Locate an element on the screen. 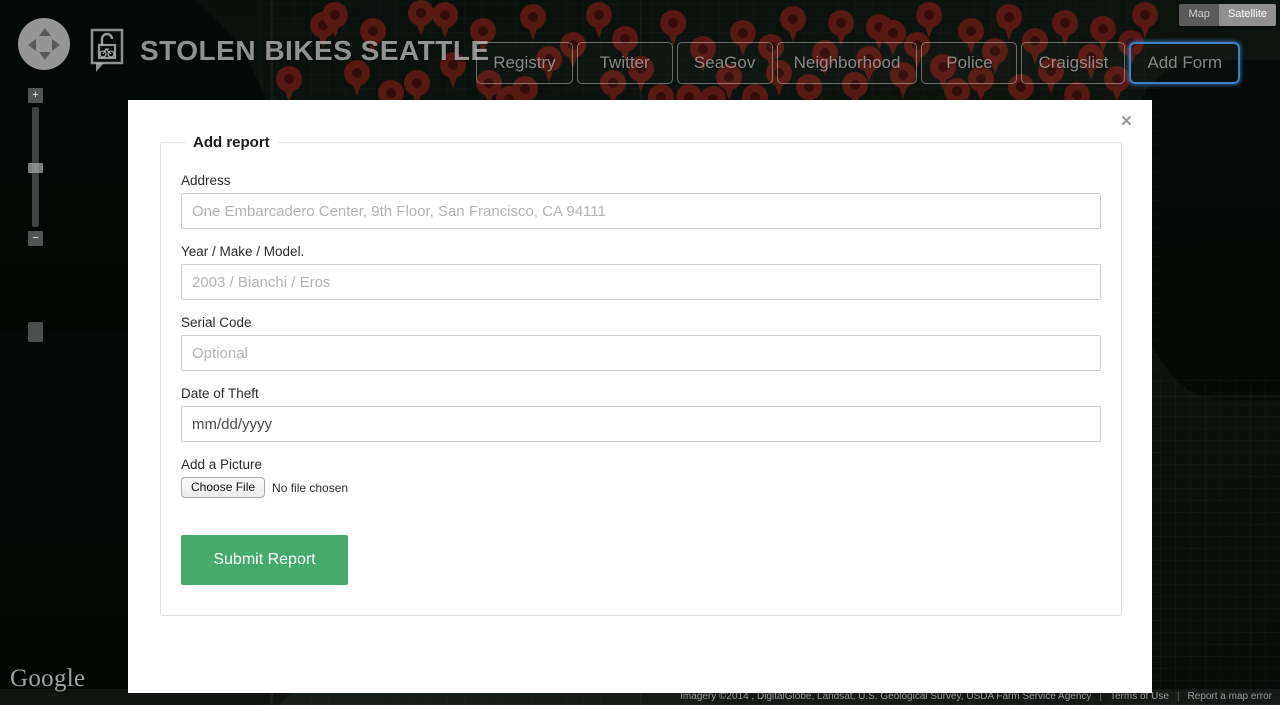 This screenshot has height=705, width=1280. map-type-satellite-button: Satellite is located at coordinates (1247, 15).